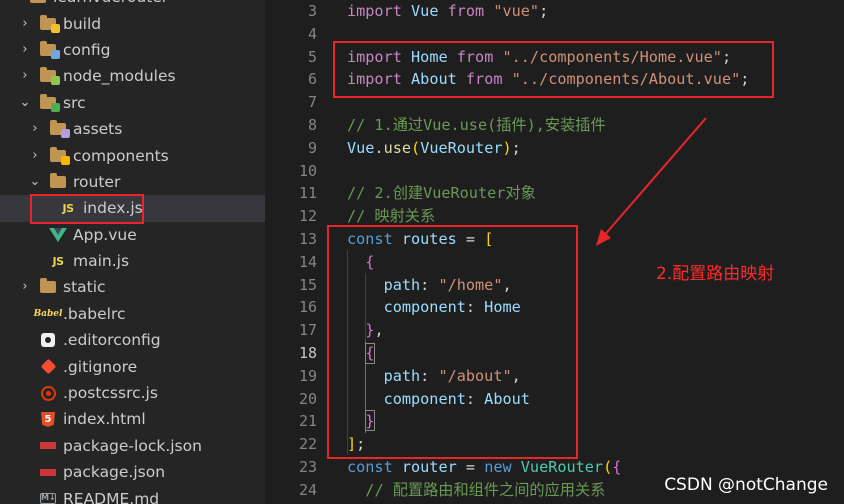 The height and width of the screenshot is (504, 844). What do you see at coordinates (132, 155) in the screenshot?
I see `folder-item: › components` at bounding box center [132, 155].